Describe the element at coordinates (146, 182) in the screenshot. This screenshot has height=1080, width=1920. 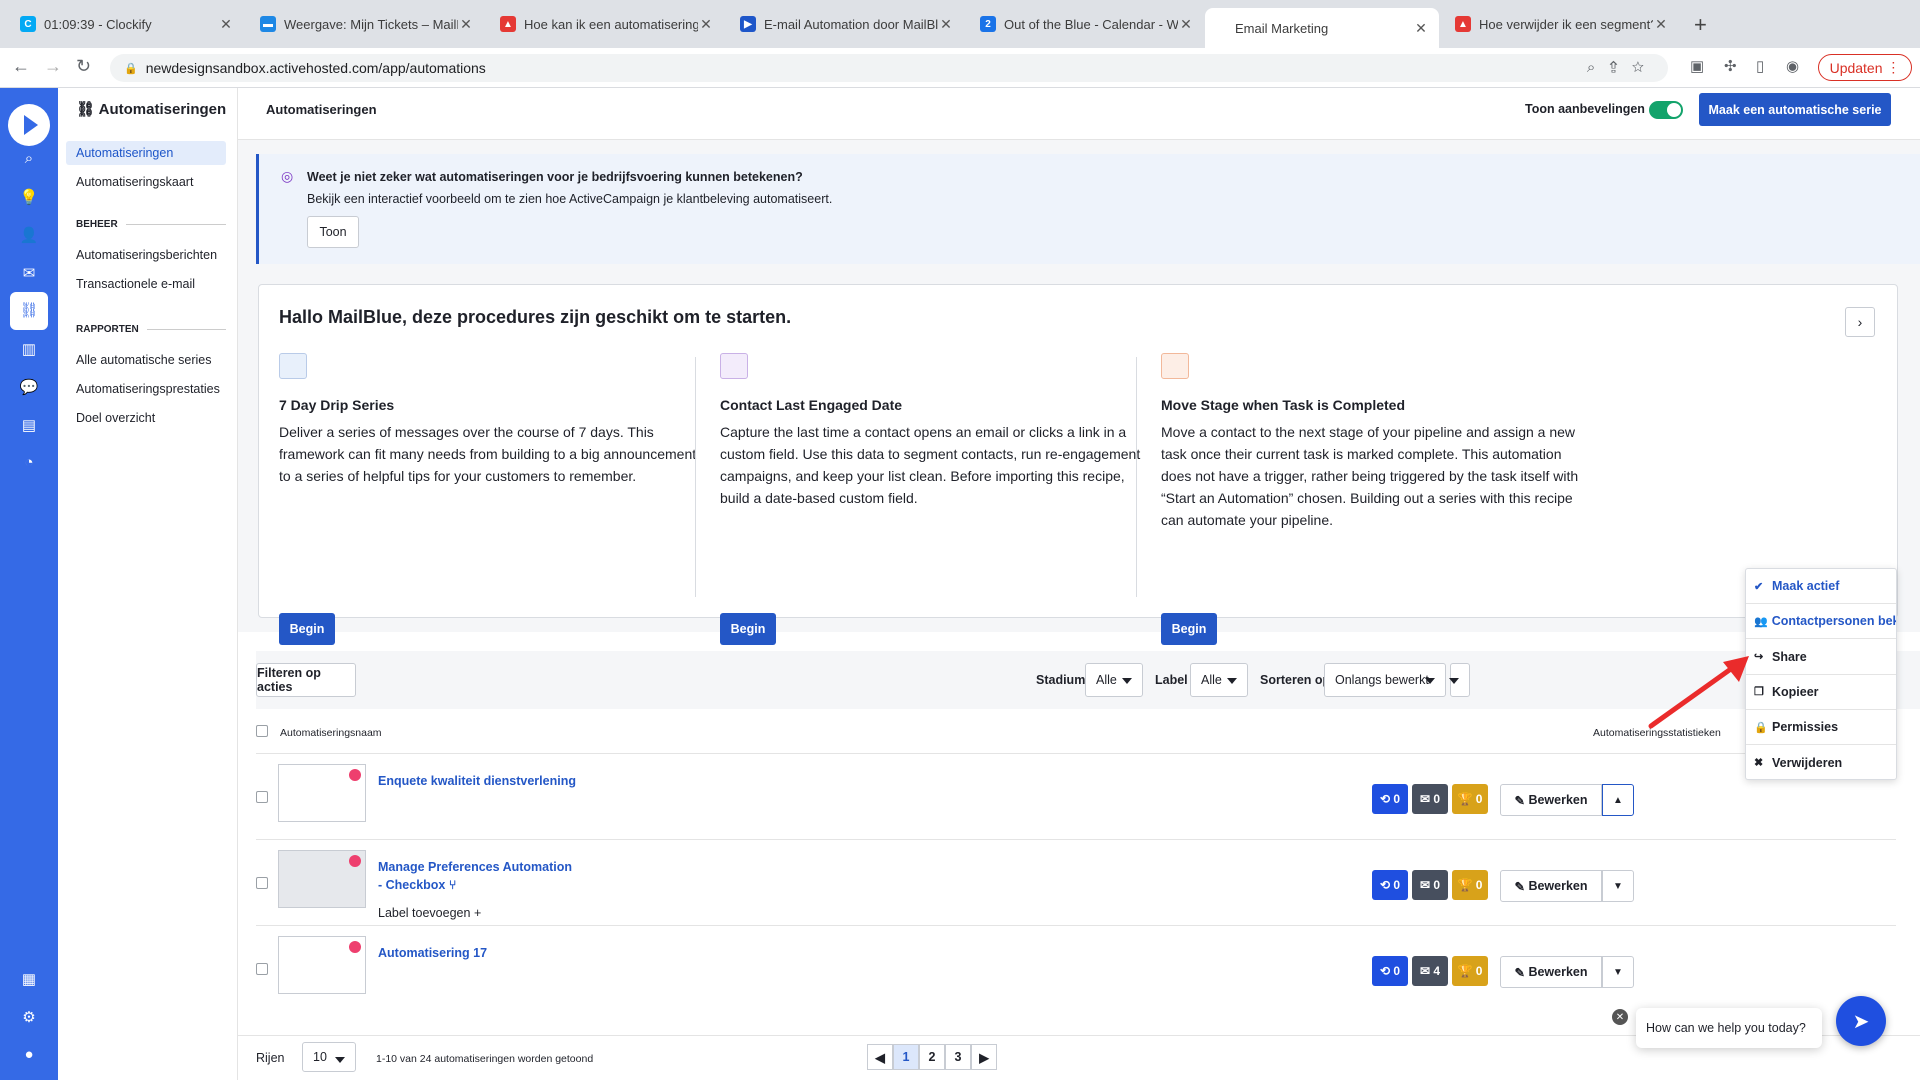
I see `subnav-item-automatiseringskaart: Automatiseringskaart` at that location.